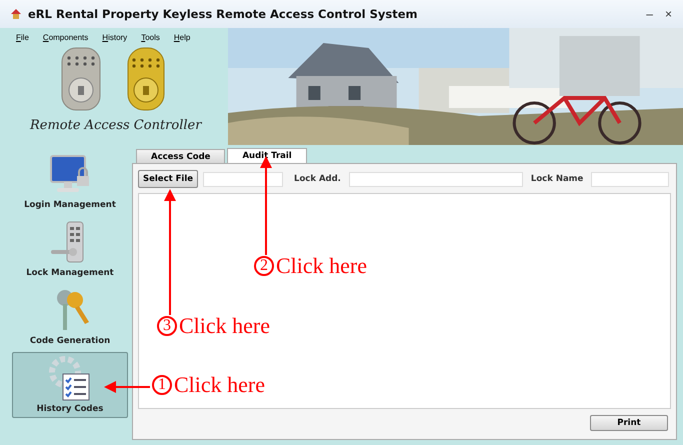 This screenshot has width=683, height=445. I want to click on lock-name-field, so click(630, 179).